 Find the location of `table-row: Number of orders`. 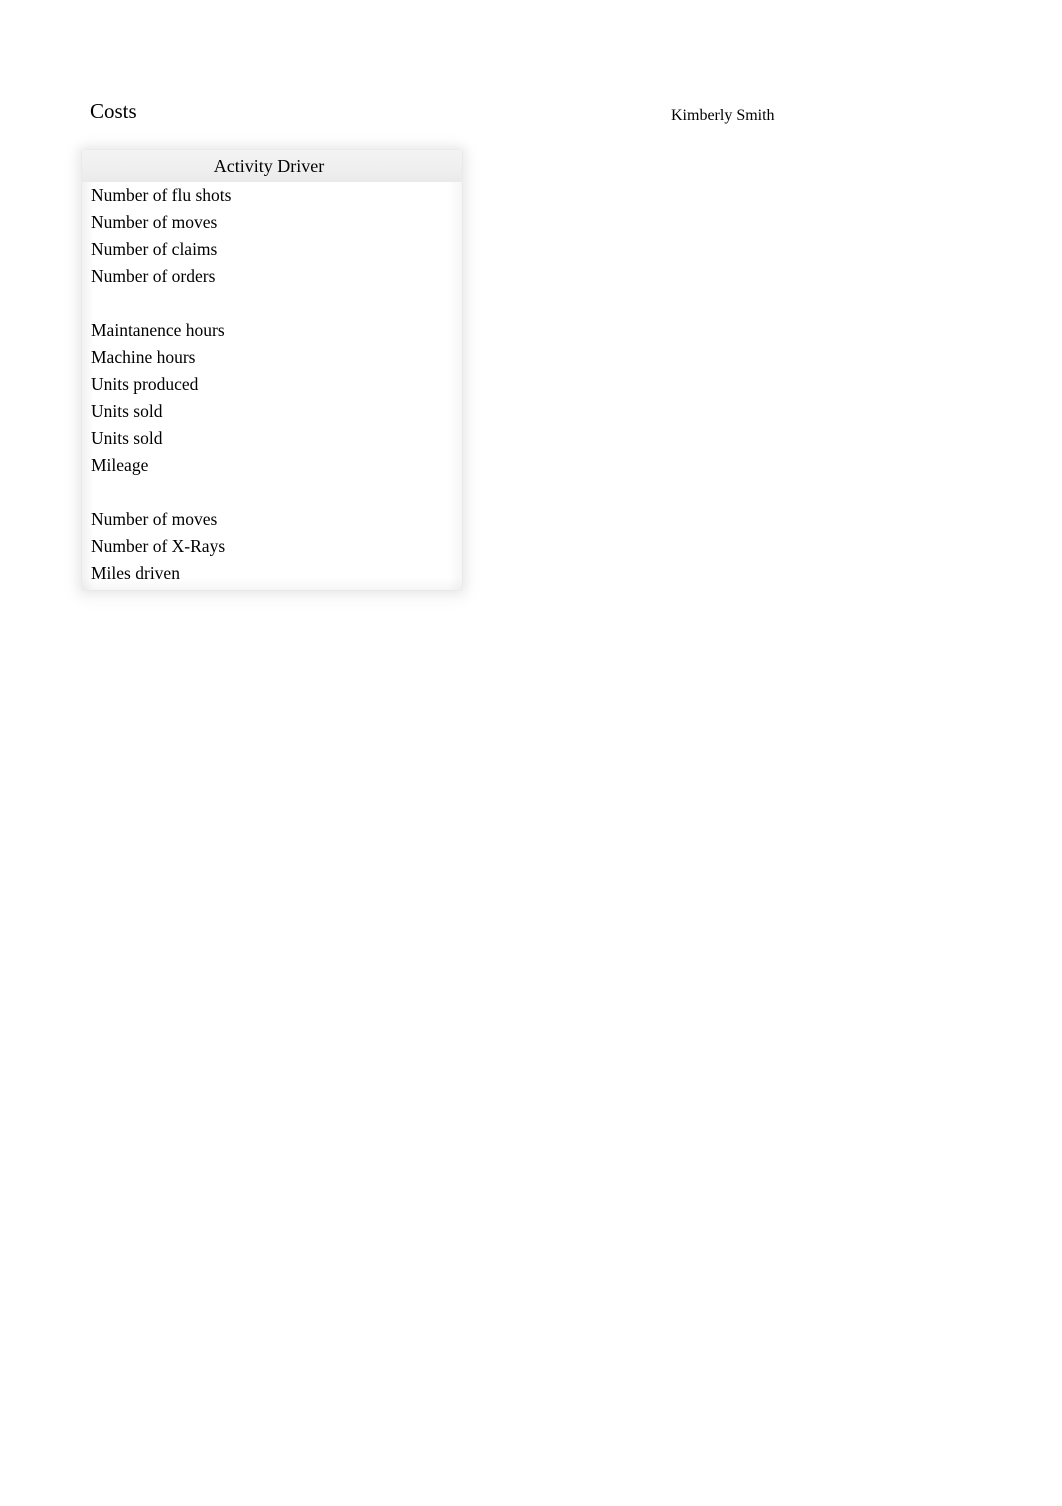

table-row: Number of orders is located at coordinates (272, 276).